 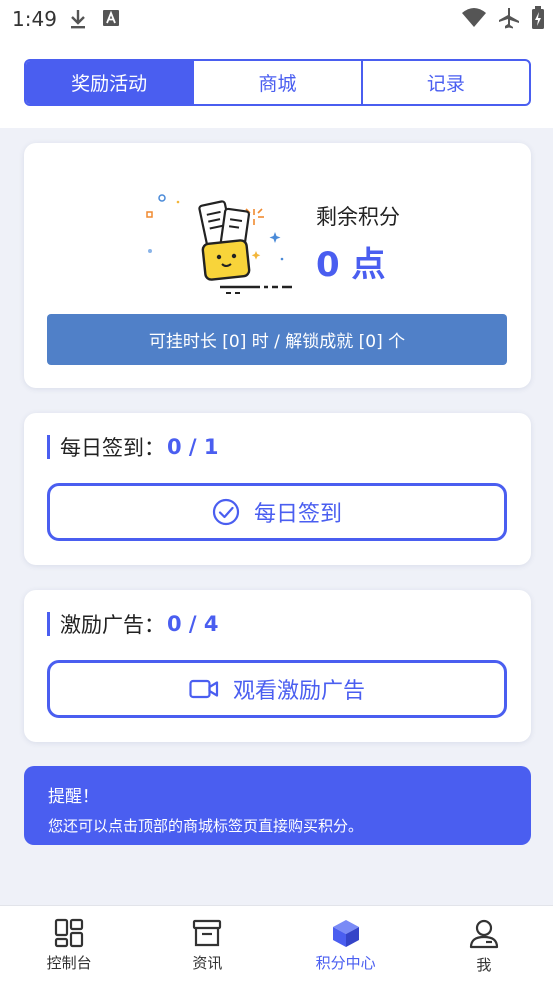 What do you see at coordinates (358, 217) in the screenshot?
I see `points-label: 剩余积分` at bounding box center [358, 217].